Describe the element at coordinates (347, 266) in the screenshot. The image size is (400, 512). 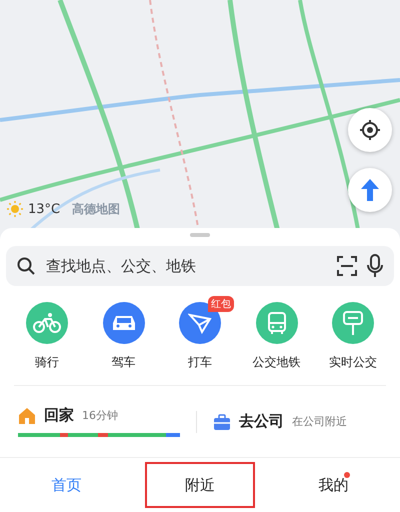
I see `scan-icon` at that location.